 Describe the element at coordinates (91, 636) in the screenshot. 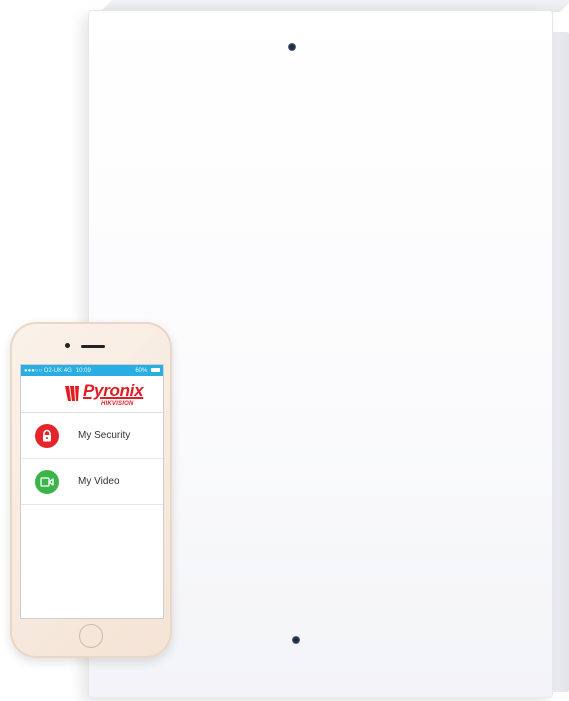

I see `home-button` at that location.